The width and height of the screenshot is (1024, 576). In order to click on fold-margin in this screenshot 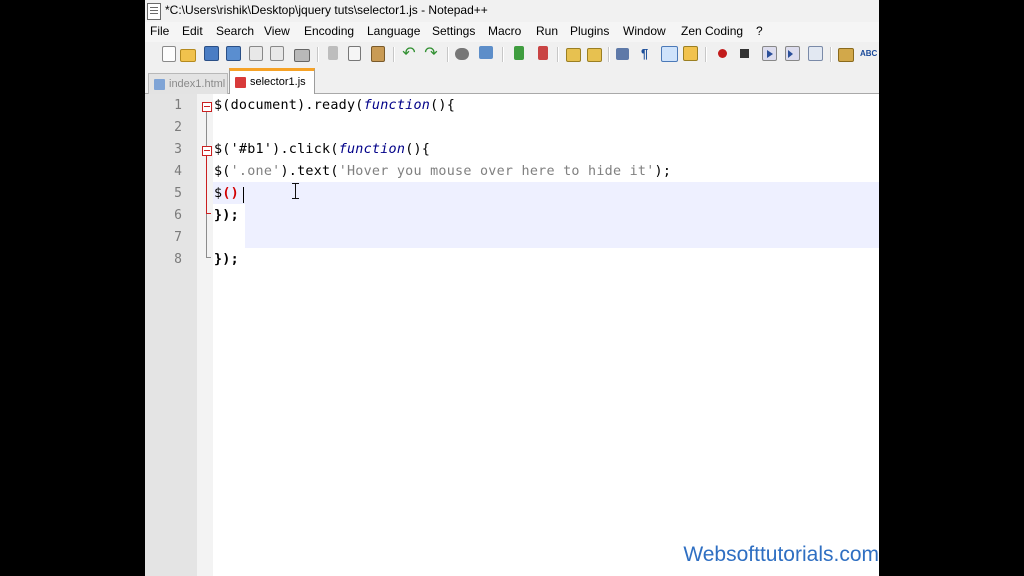, I will do `click(205, 335)`.